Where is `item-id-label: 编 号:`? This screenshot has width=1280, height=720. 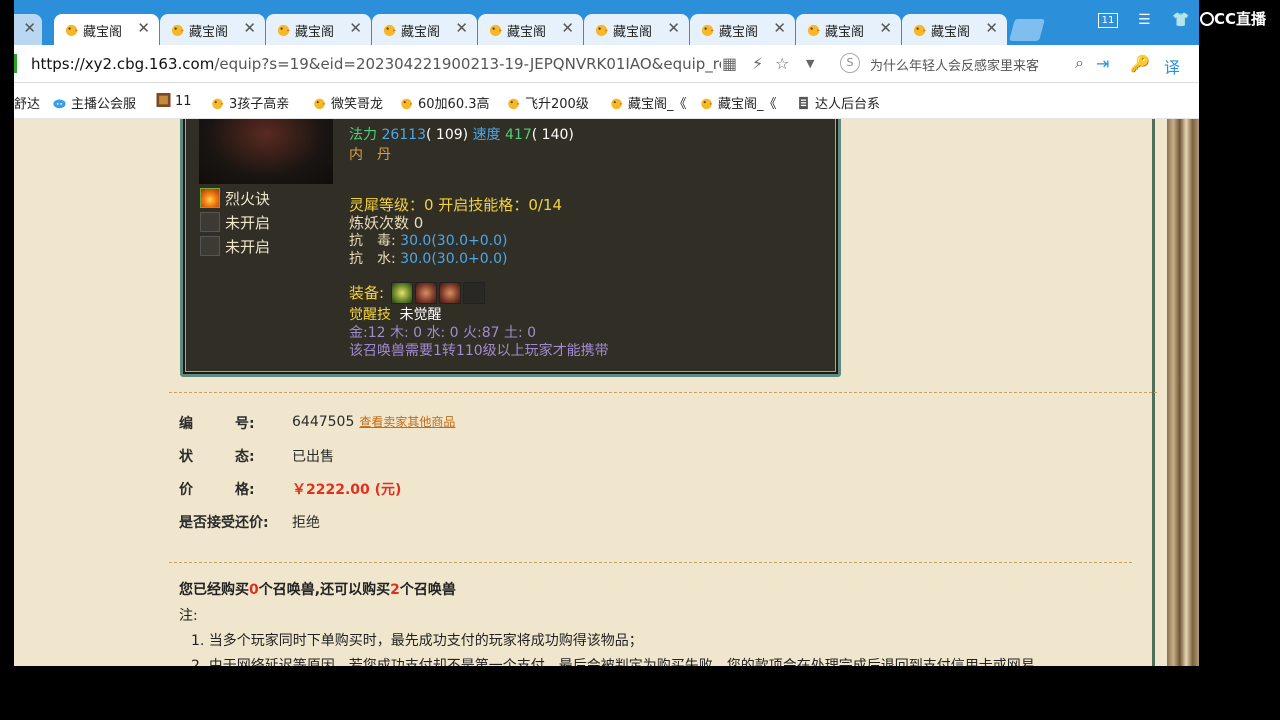 item-id-label: 编 号: is located at coordinates (217, 424).